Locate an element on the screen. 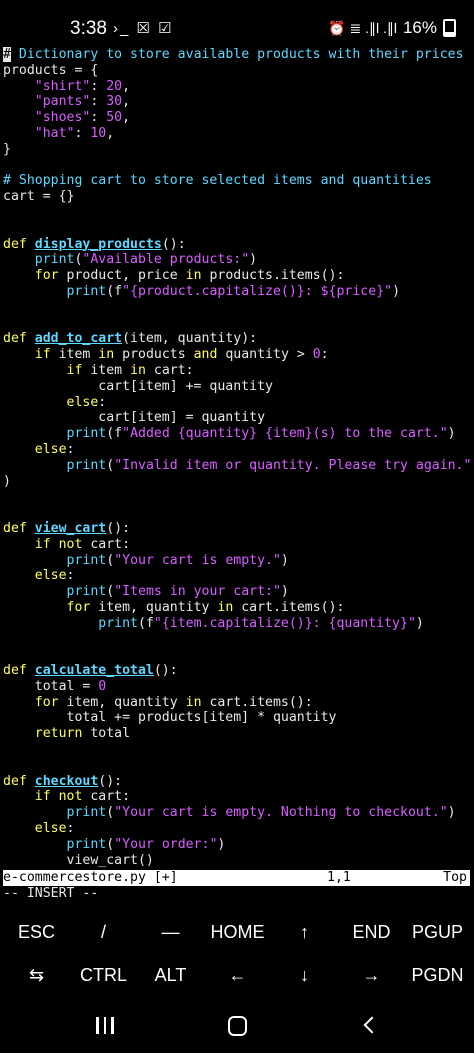 The height and width of the screenshot is (1053, 474). code-line: view_cart() is located at coordinates (238, 861).